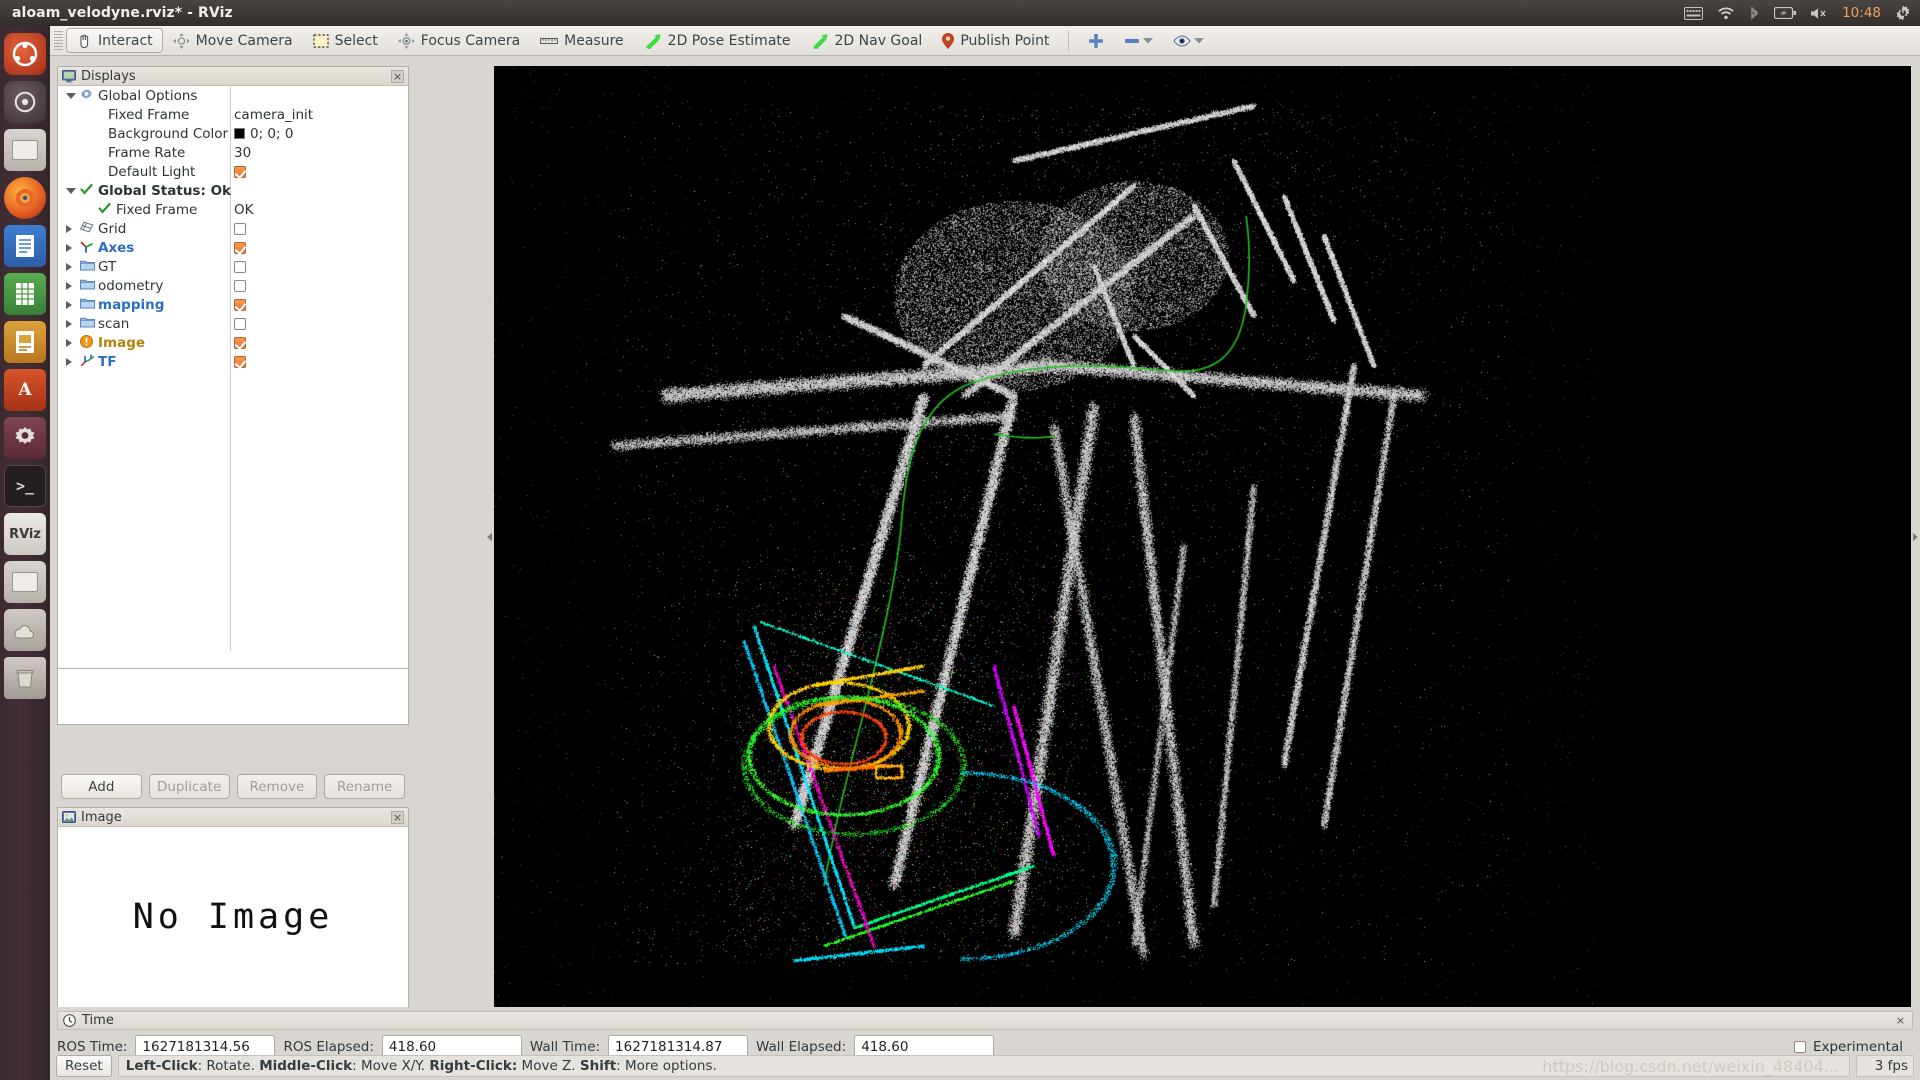 Image resolution: width=1920 pixels, height=1080 pixels. I want to click on displays-panel-title: Displays, so click(108, 76).